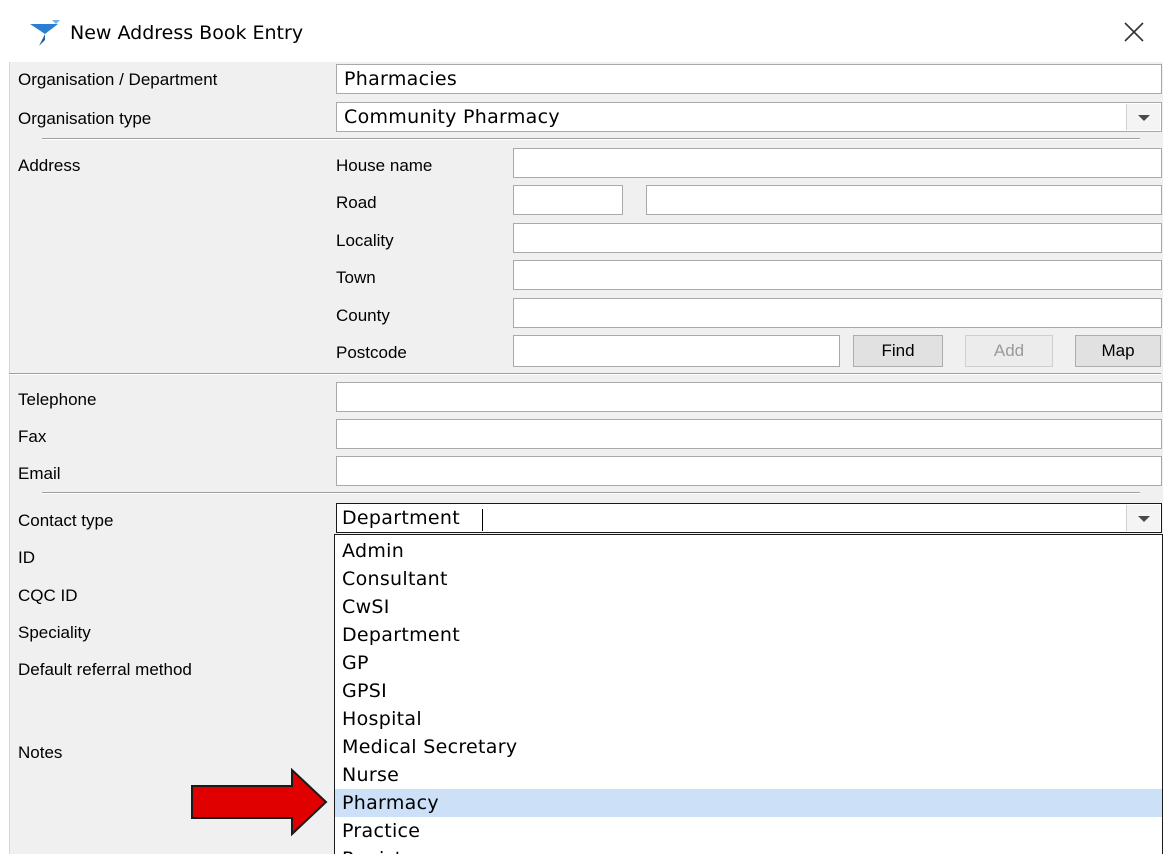  I want to click on dropdown-item-consultant: Consultant, so click(748, 579).